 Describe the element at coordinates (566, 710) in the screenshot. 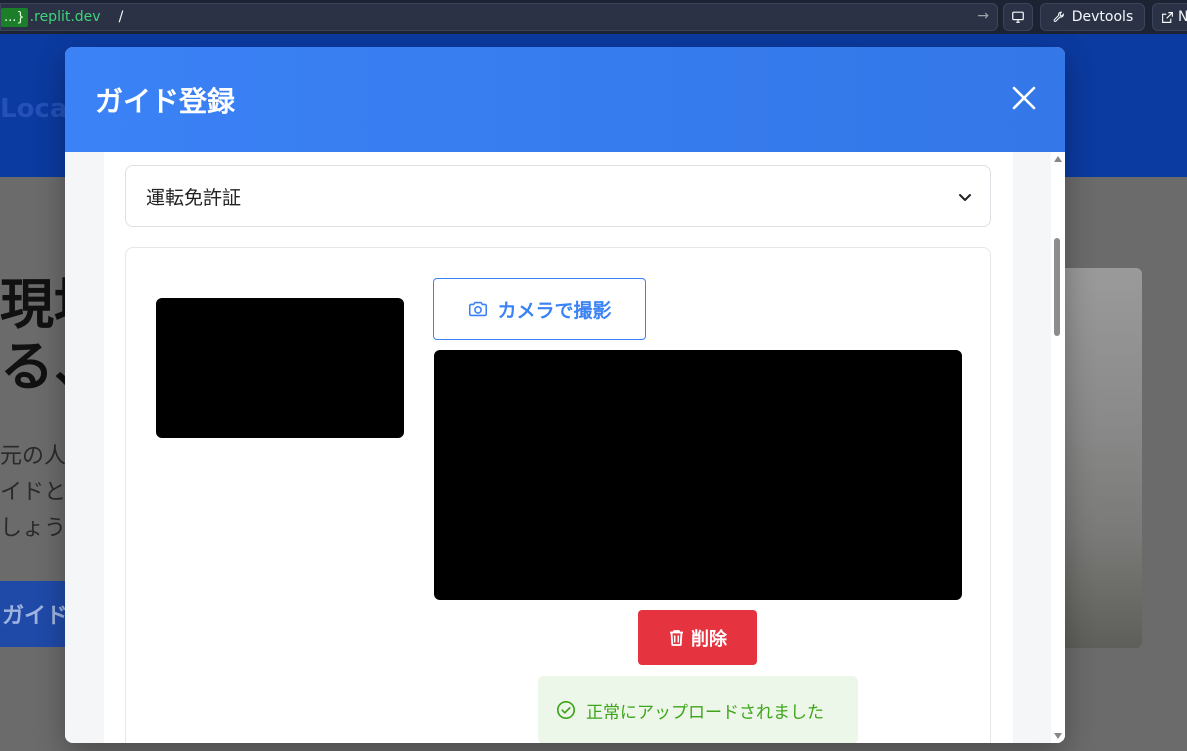

I see `check-circle-icon` at that location.